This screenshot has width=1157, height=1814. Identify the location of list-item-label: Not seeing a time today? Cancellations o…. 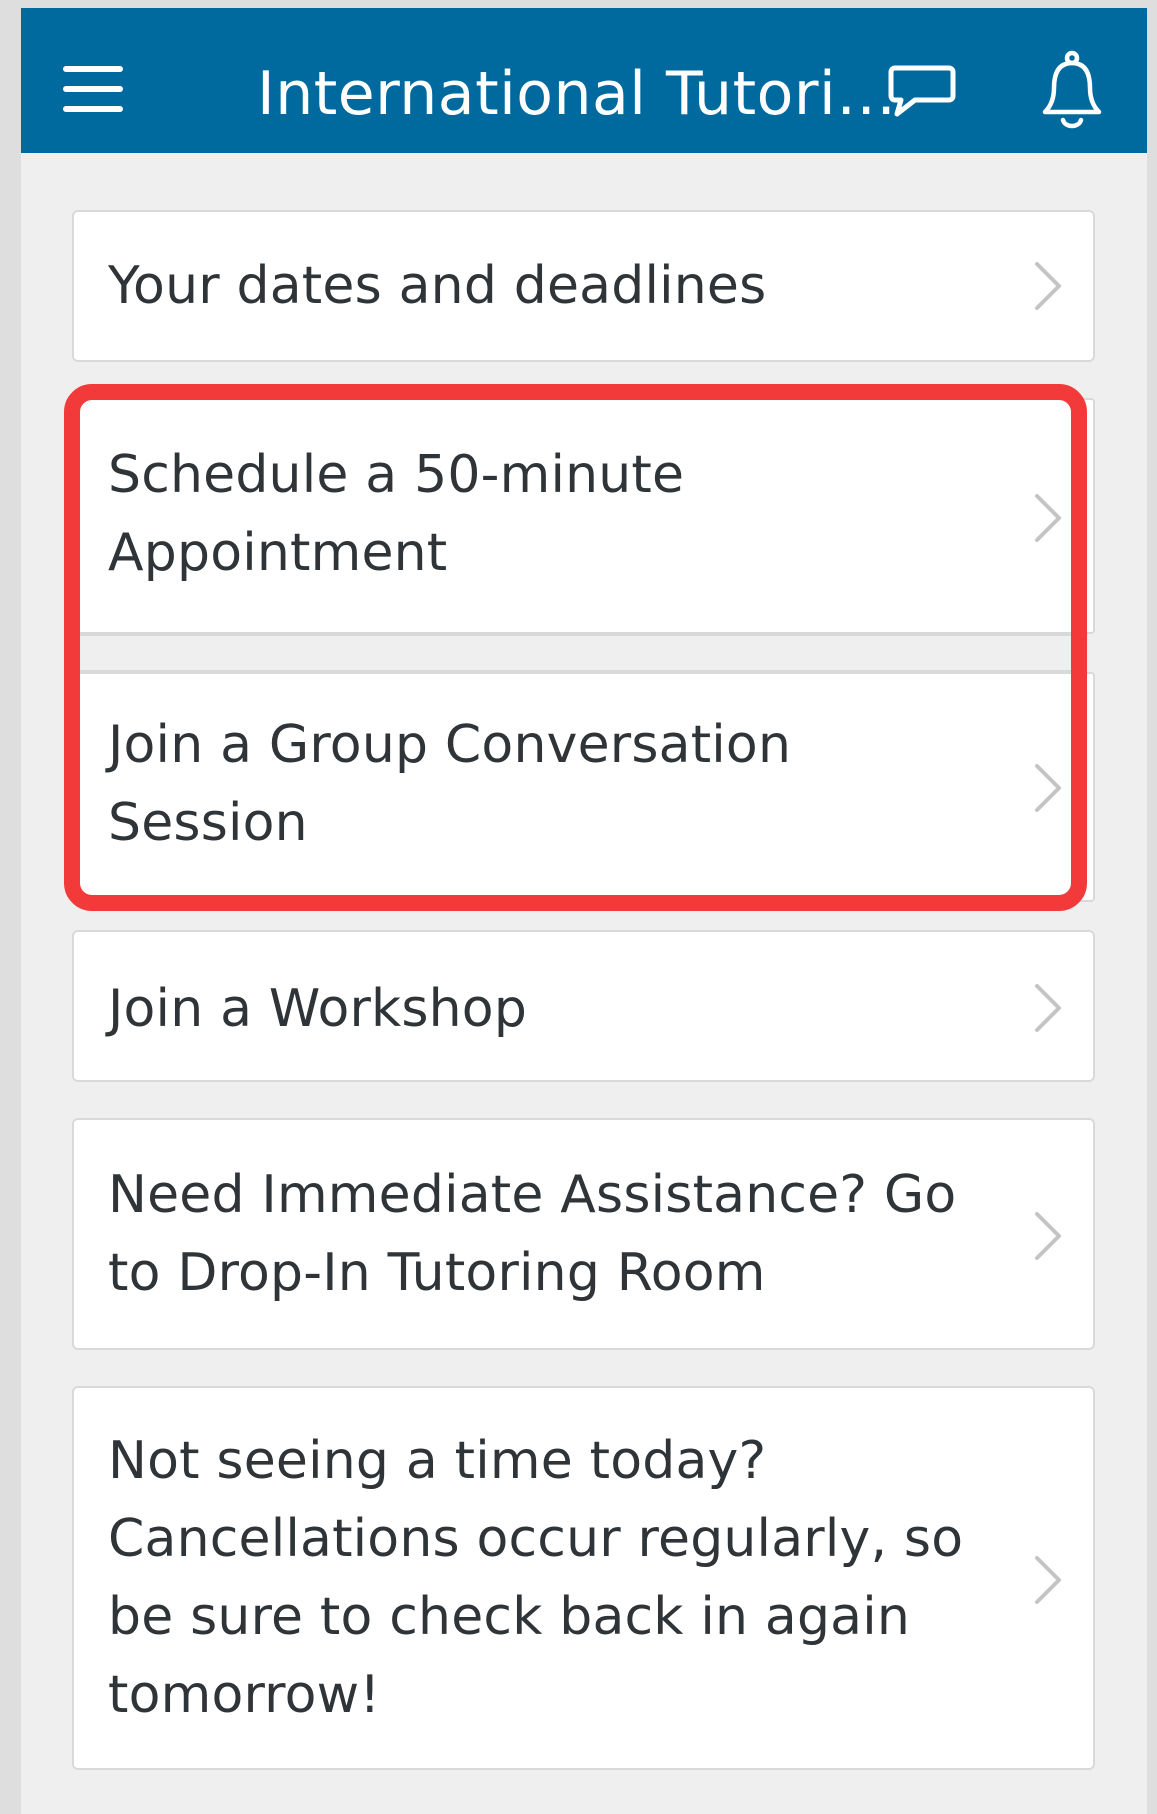
(536, 1578).